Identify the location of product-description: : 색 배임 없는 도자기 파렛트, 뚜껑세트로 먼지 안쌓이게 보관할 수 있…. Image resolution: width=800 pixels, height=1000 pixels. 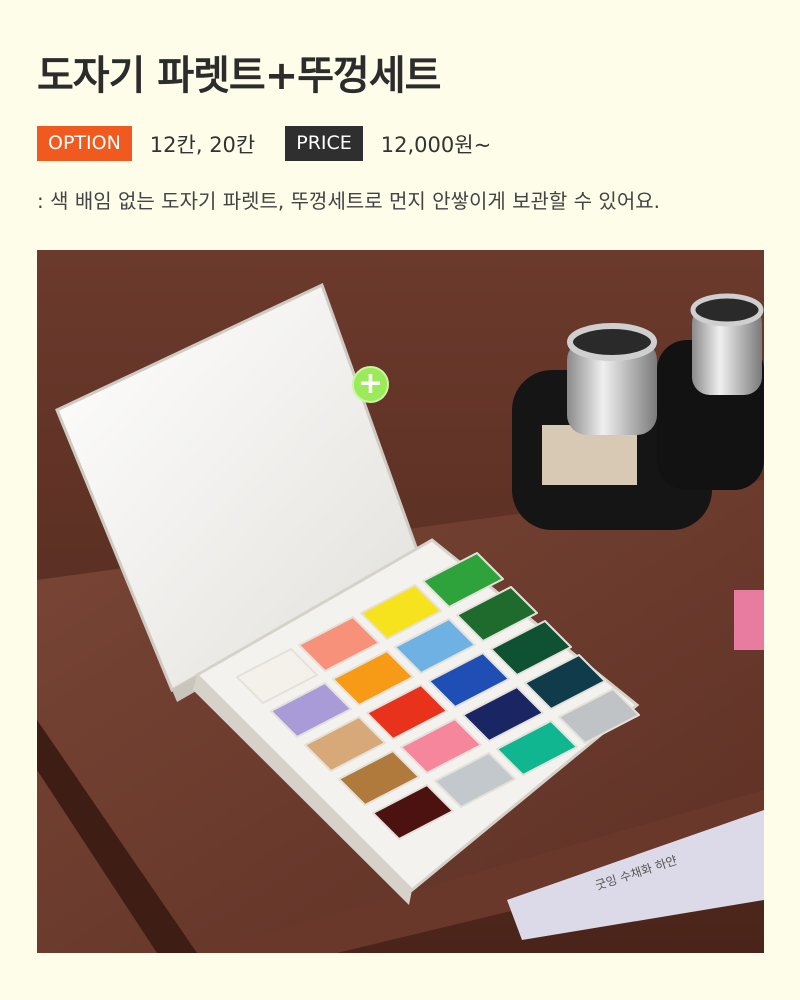
(348, 201).